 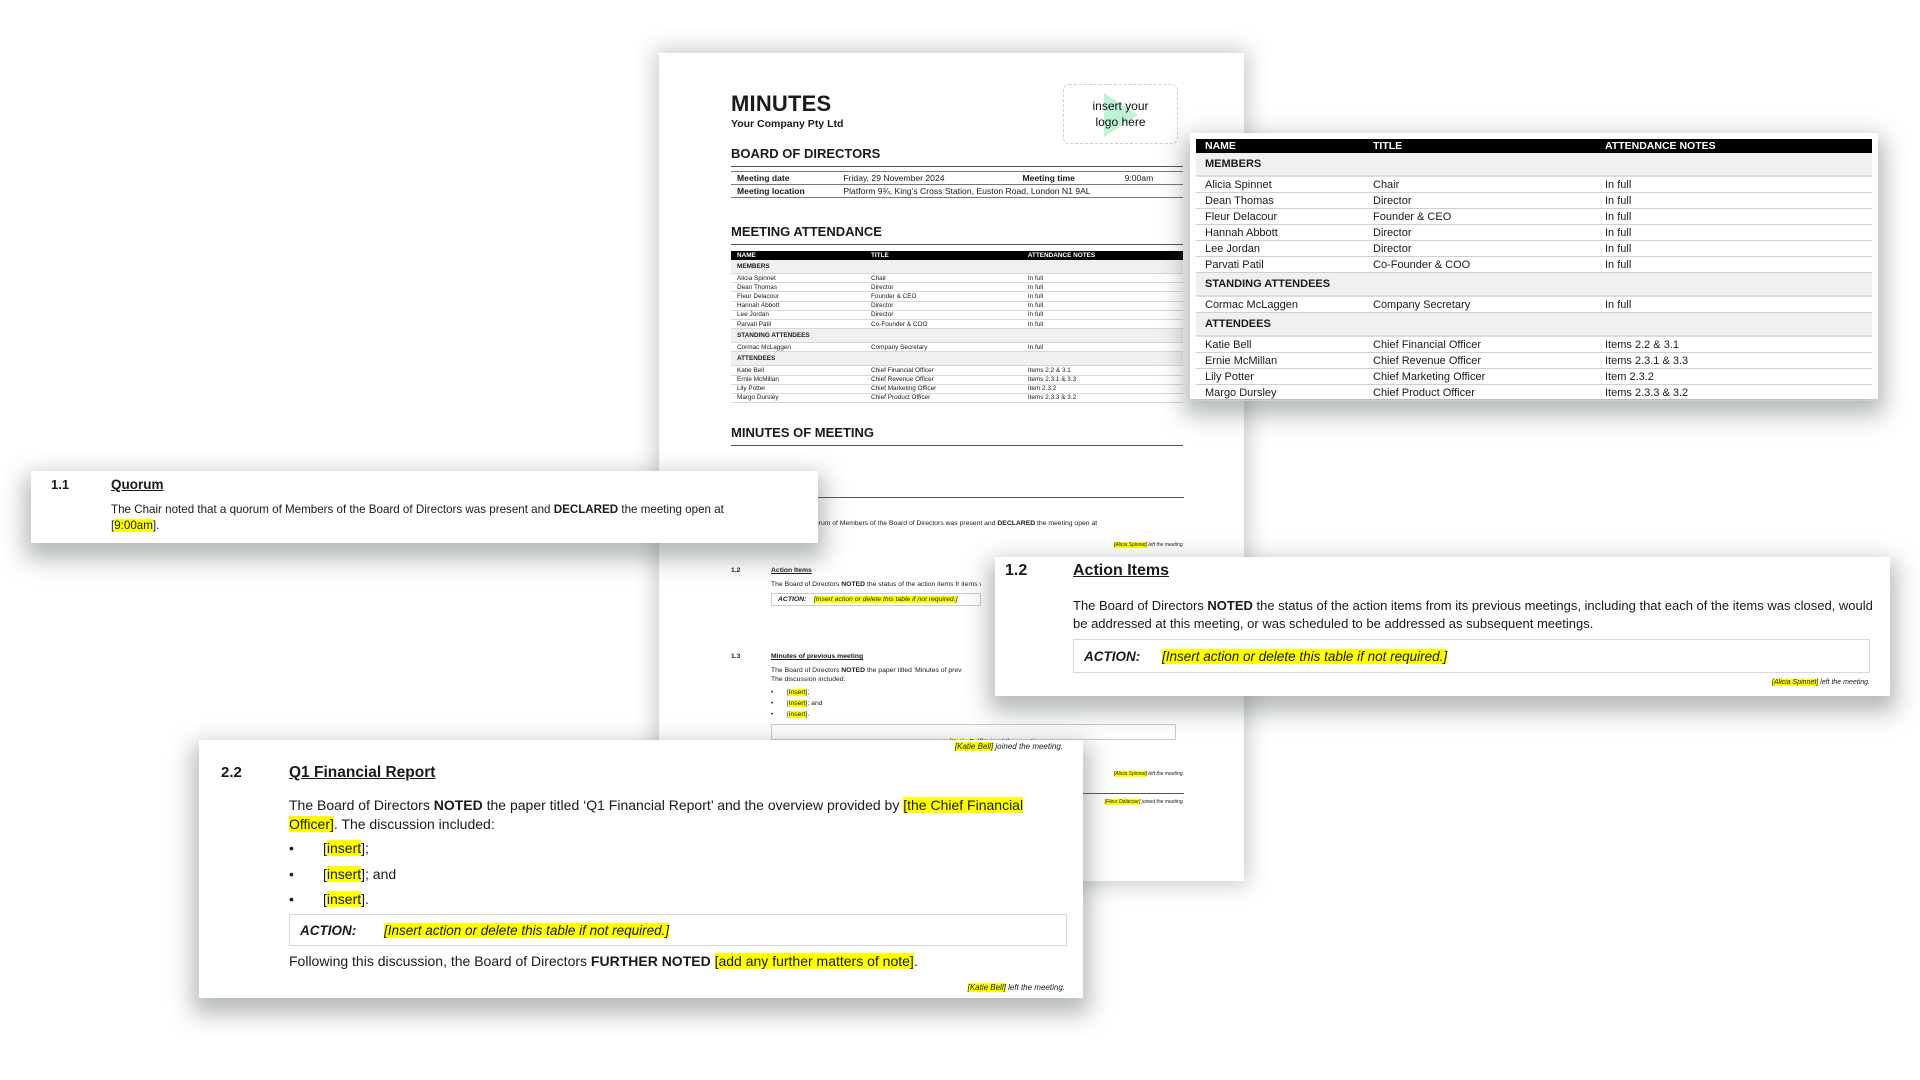 I want to click on meeting-open-time: 9:00am, so click(x=133, y=525).